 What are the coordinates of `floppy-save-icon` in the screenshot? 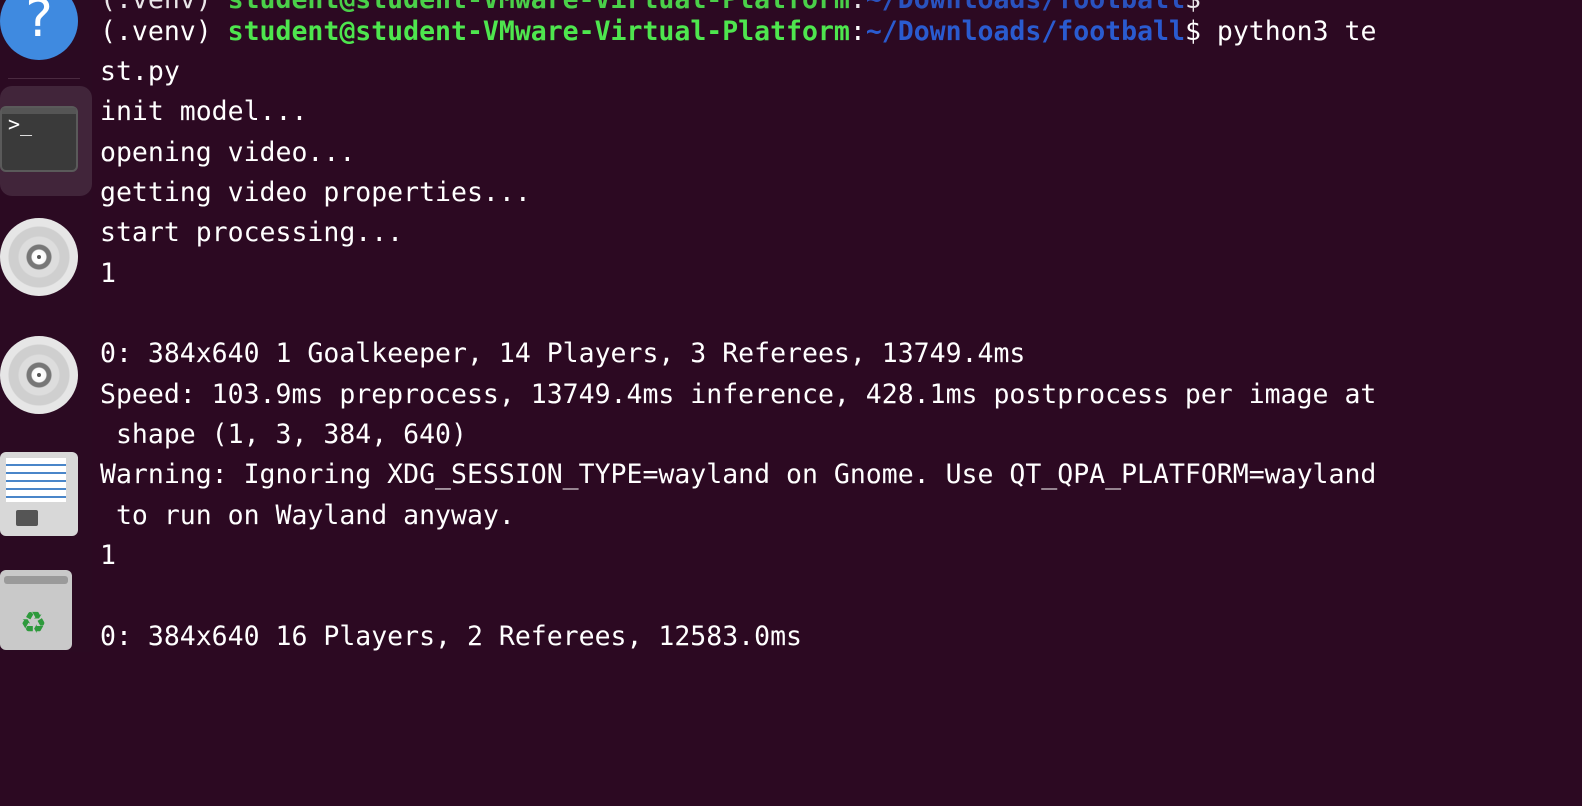 It's located at (39, 494).